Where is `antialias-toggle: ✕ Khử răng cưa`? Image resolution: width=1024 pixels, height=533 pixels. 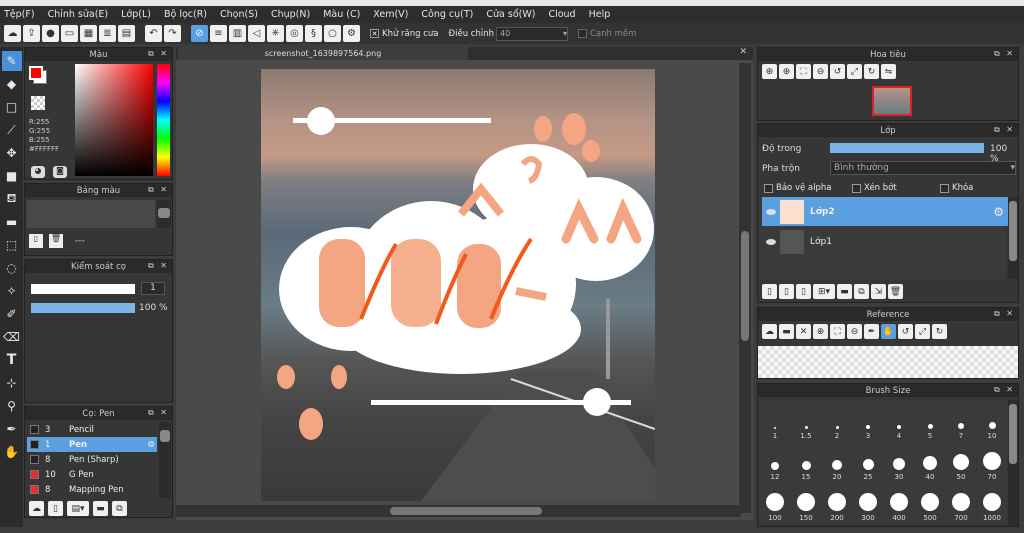
antialias-toggle: ✕ Khử răng cưa is located at coordinates (404, 34).